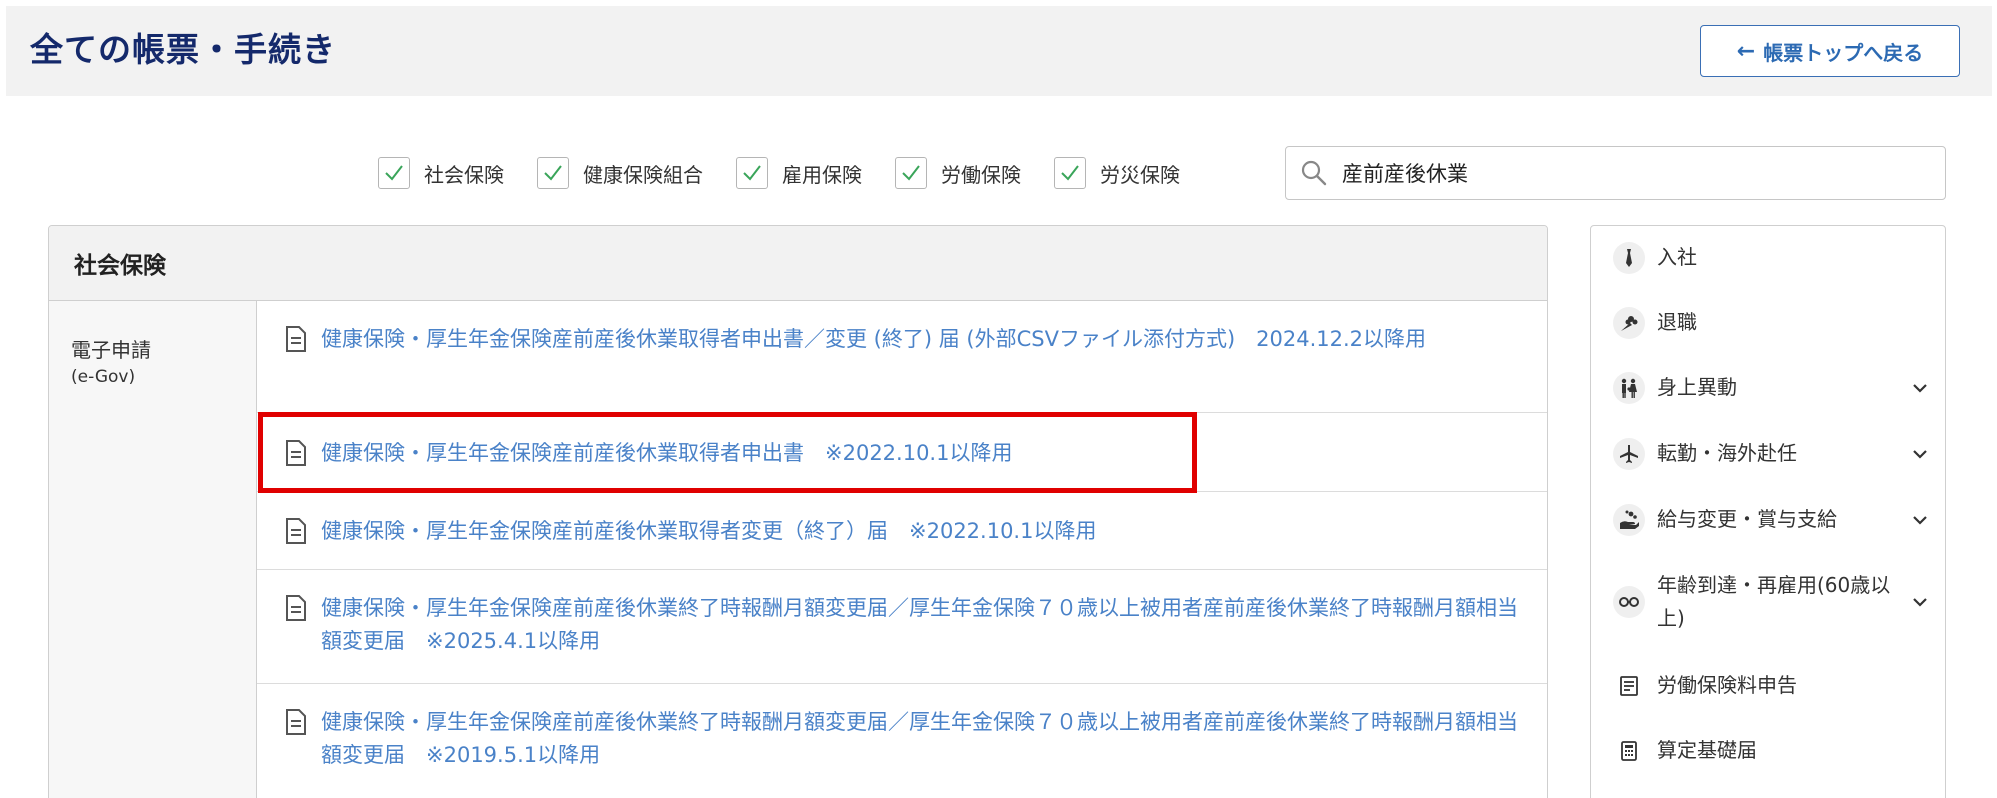 The image size is (1997, 798). Describe the element at coordinates (1629, 257) in the screenshot. I see `necktie-icon` at that location.